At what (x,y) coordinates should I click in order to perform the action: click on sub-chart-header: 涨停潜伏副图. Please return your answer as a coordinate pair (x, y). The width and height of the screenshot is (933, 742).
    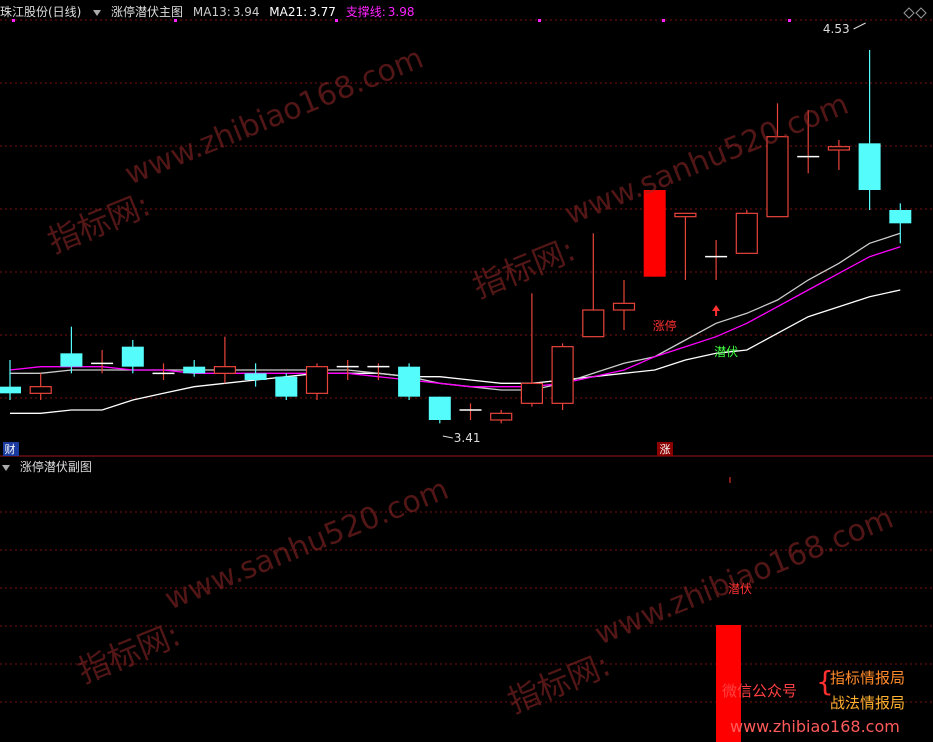
    Looking at the image, I should click on (49, 467).